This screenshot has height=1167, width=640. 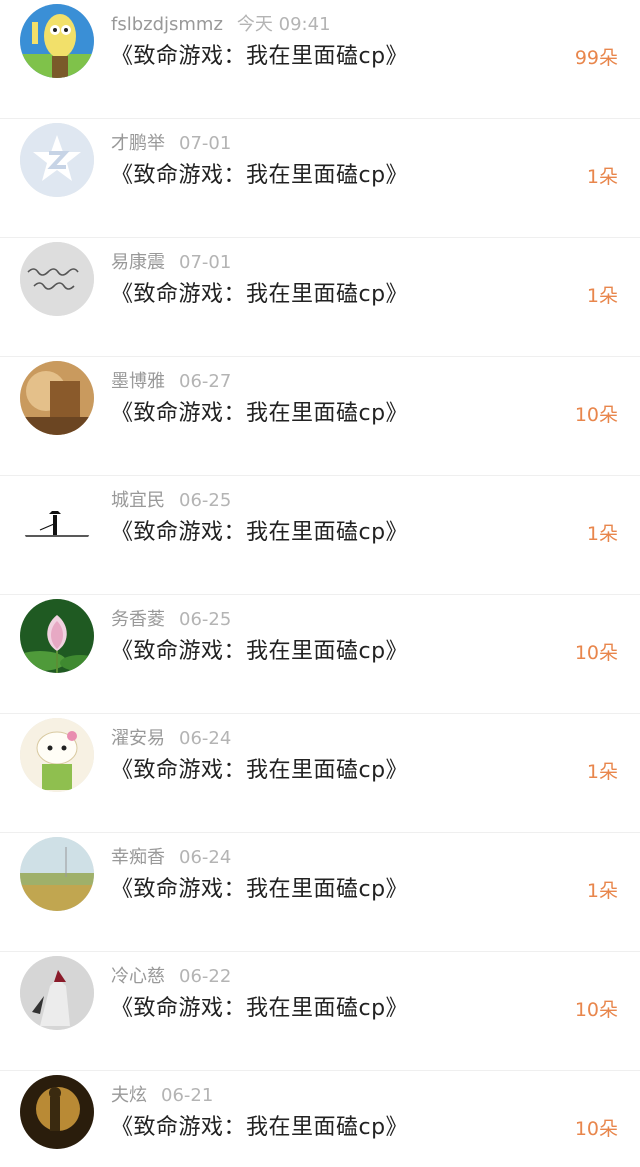 What do you see at coordinates (57, 517) in the screenshot?
I see `silhouette-avatar-icon` at bounding box center [57, 517].